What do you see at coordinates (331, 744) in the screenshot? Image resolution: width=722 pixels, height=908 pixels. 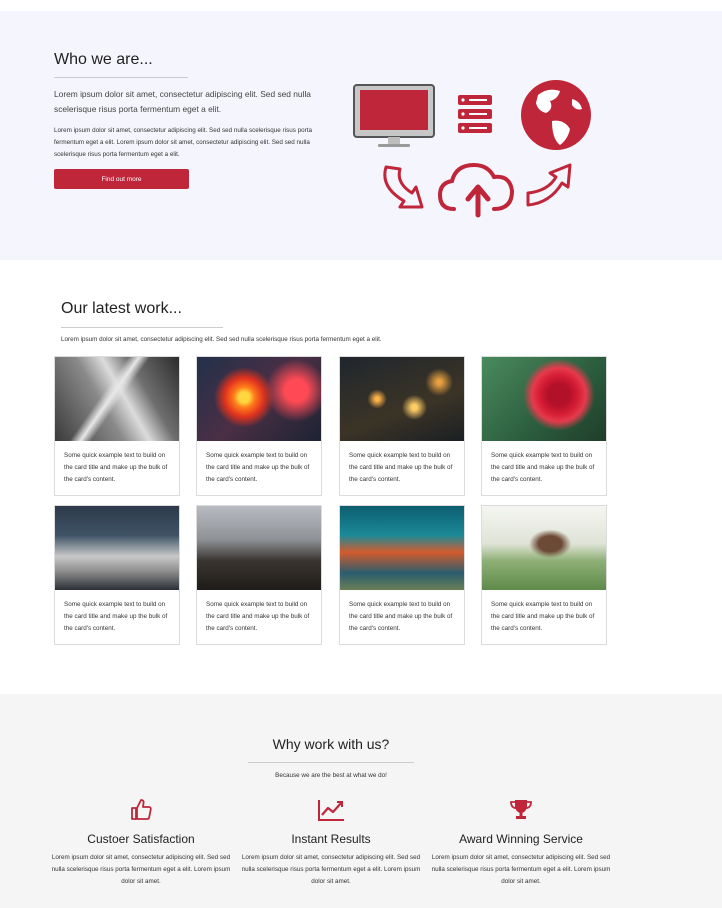 I see `why-title: Why work with us?` at bounding box center [331, 744].